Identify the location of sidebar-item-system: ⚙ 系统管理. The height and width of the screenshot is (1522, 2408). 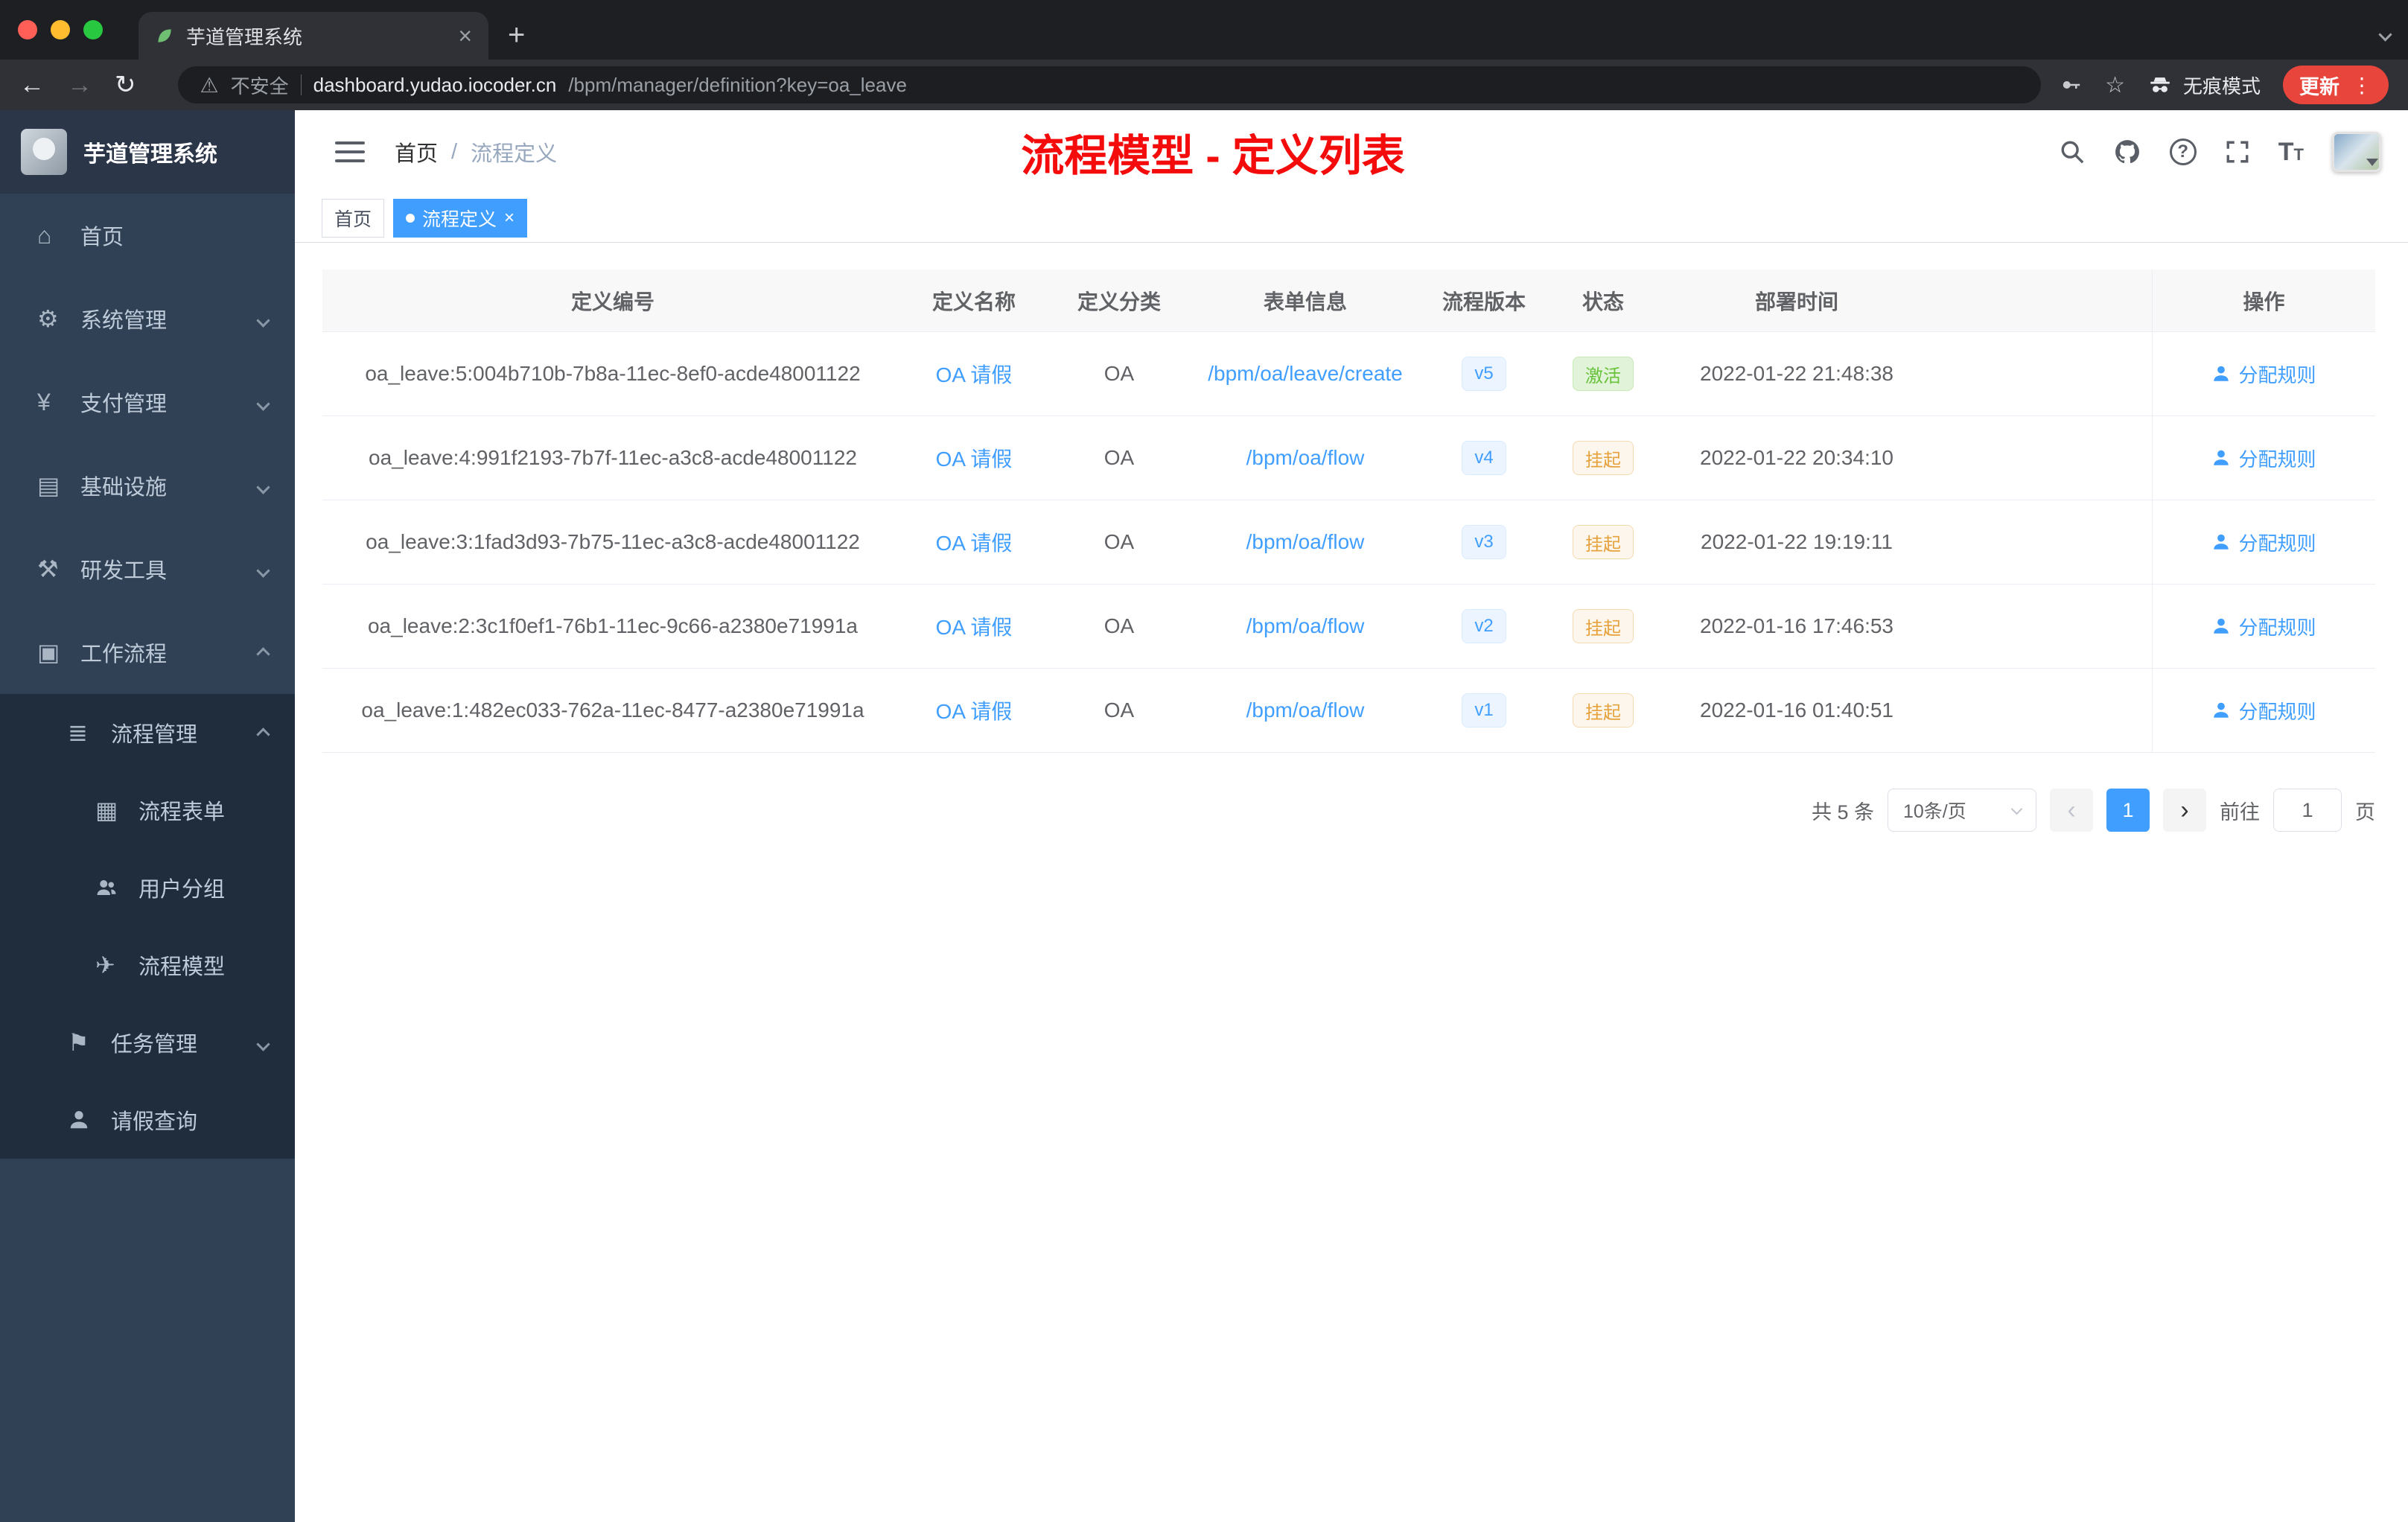
(147, 318).